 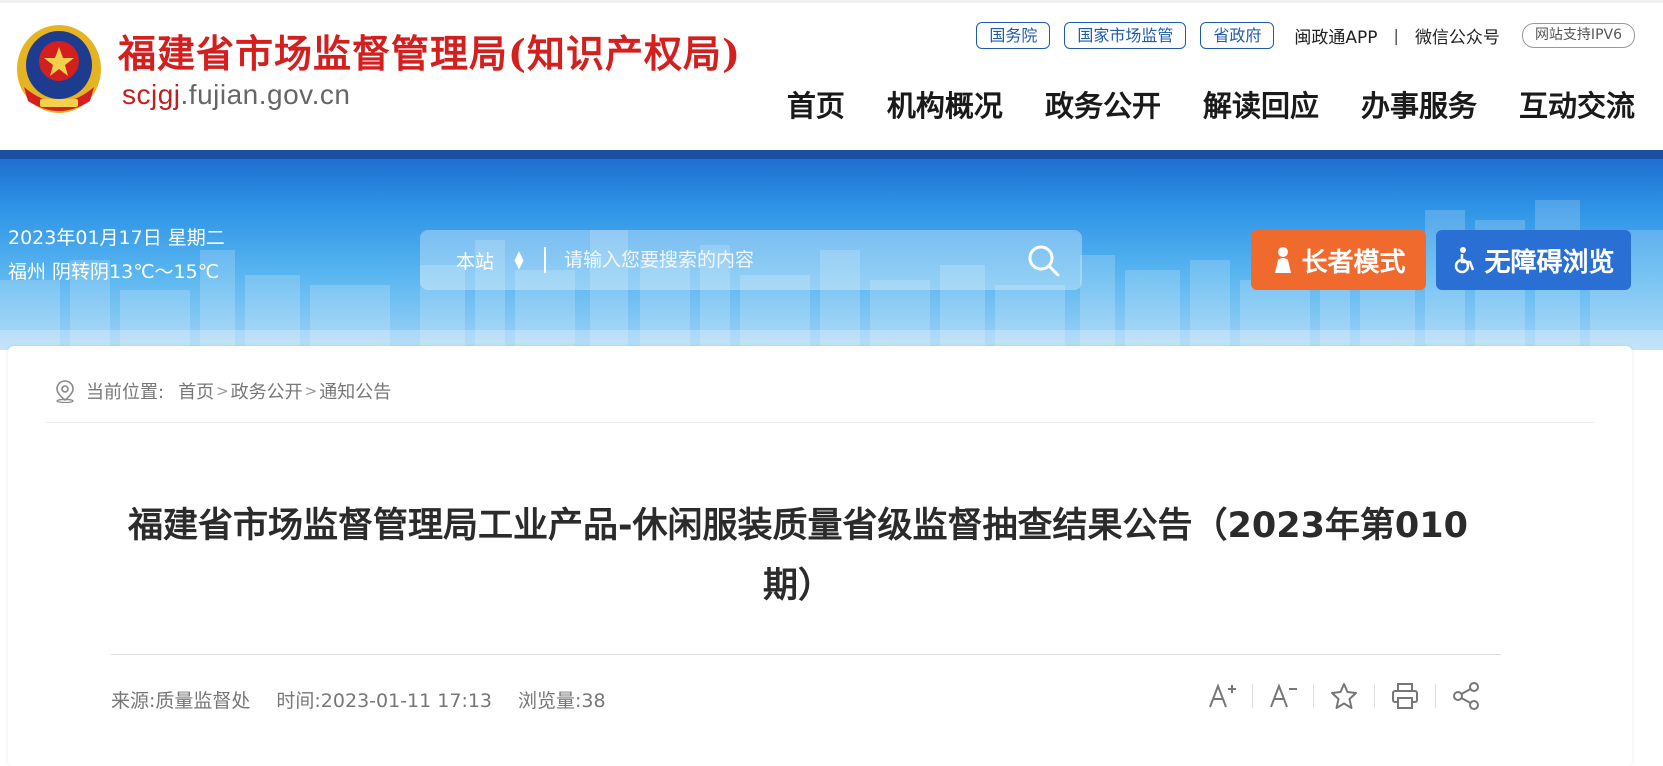 What do you see at coordinates (65, 391) in the screenshot?
I see `location-icon` at bounding box center [65, 391].